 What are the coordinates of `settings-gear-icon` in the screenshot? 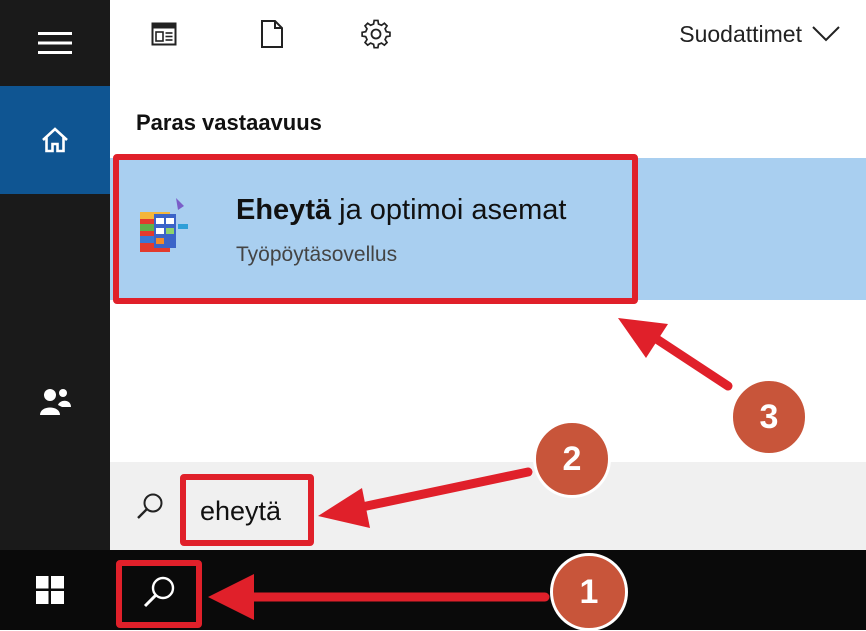 It's located at (376, 34).